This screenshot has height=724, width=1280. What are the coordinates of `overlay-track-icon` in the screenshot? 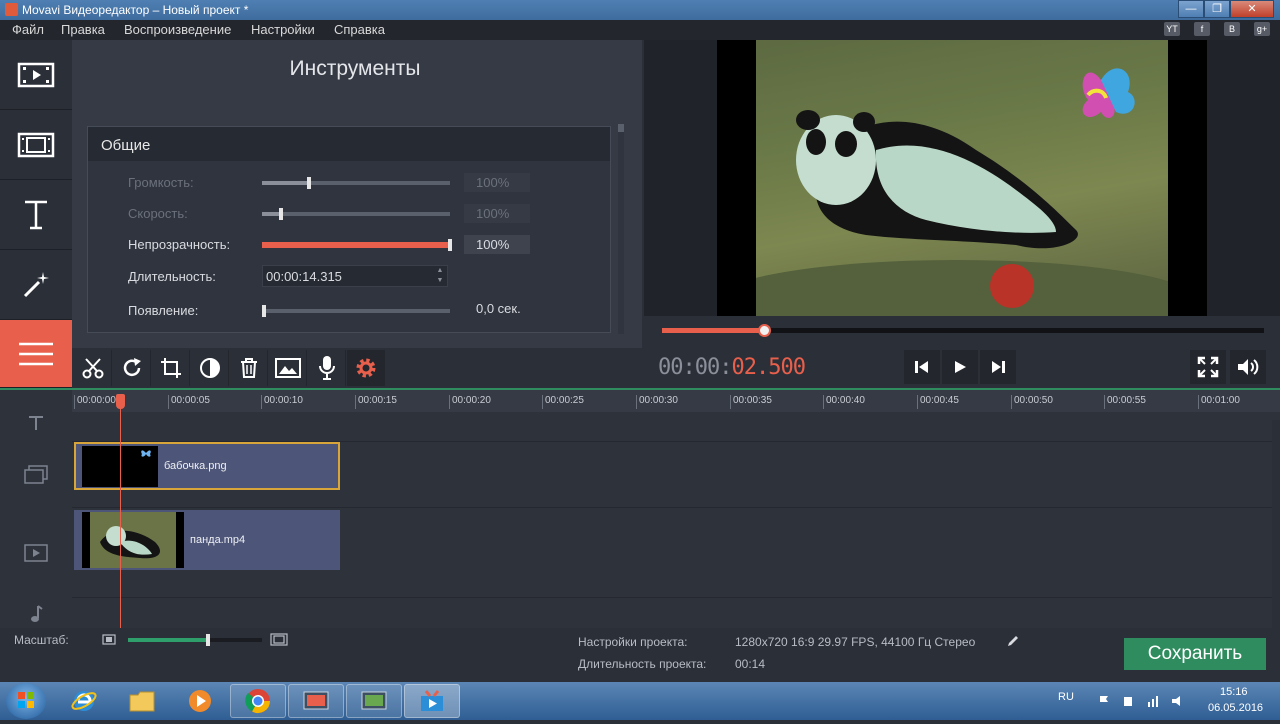 It's located at (36, 474).